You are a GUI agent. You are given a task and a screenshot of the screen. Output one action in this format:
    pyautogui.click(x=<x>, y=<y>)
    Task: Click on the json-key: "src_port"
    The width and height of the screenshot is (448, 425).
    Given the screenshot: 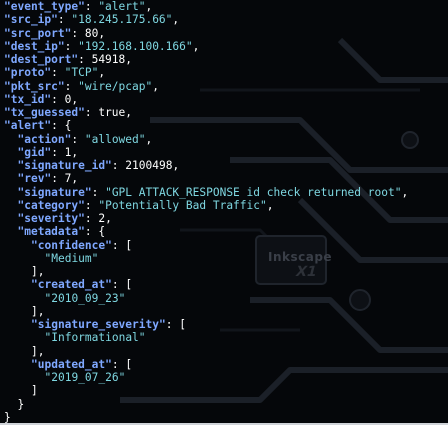 What is the action you would take?
    pyautogui.click(x=38, y=33)
    